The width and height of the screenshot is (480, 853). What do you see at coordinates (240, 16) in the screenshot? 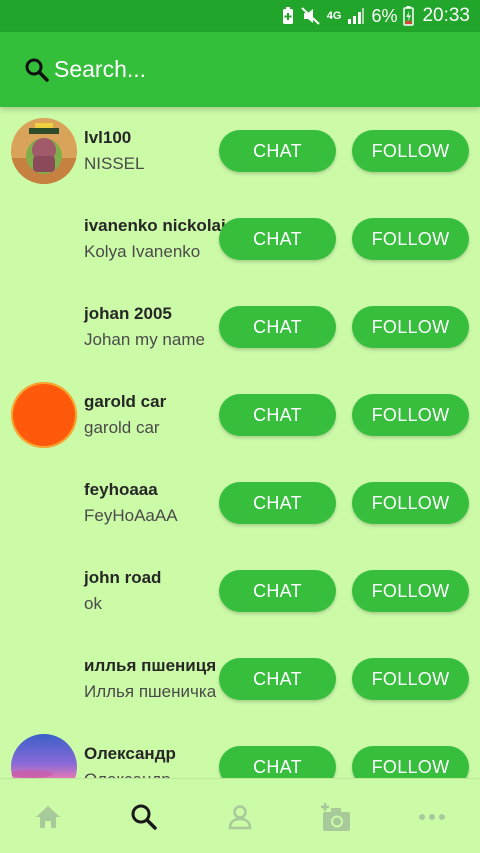
I see `status-bar: 4G 6% 20:33` at bounding box center [240, 16].